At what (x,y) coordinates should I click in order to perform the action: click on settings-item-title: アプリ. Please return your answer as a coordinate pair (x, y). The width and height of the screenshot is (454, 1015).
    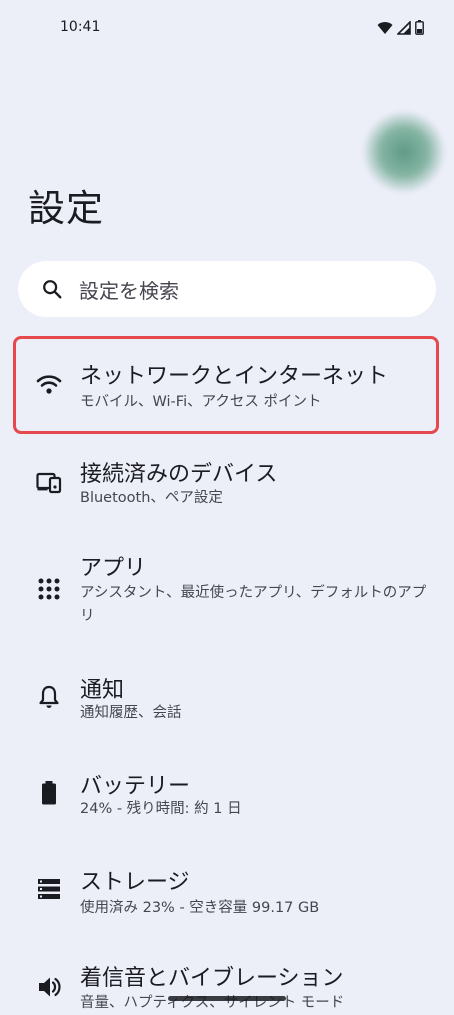
    Looking at the image, I should click on (113, 568).